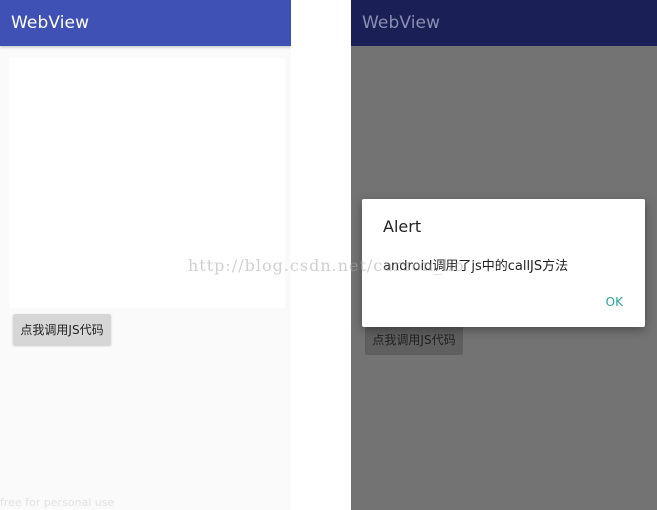 This screenshot has height=510, width=657. I want to click on alert-ok-button: OK, so click(614, 302).